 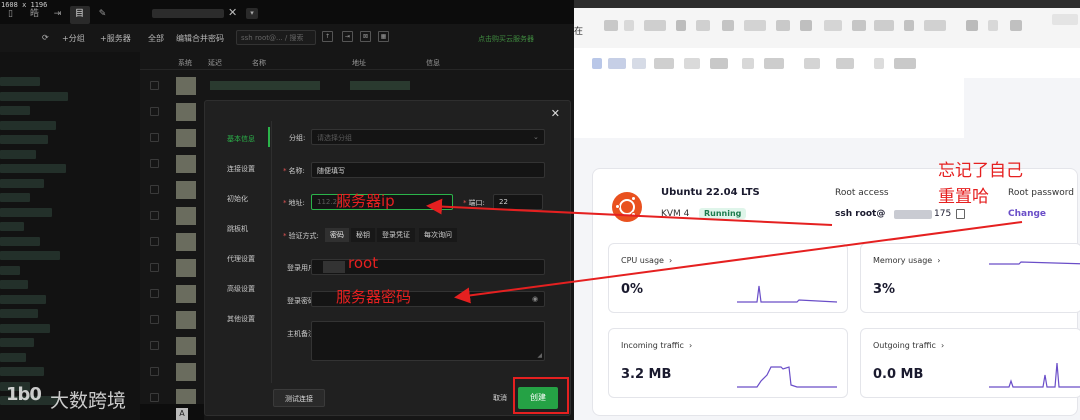 I want to click on chevron-down-icon: ⌄, so click(x=536, y=137).